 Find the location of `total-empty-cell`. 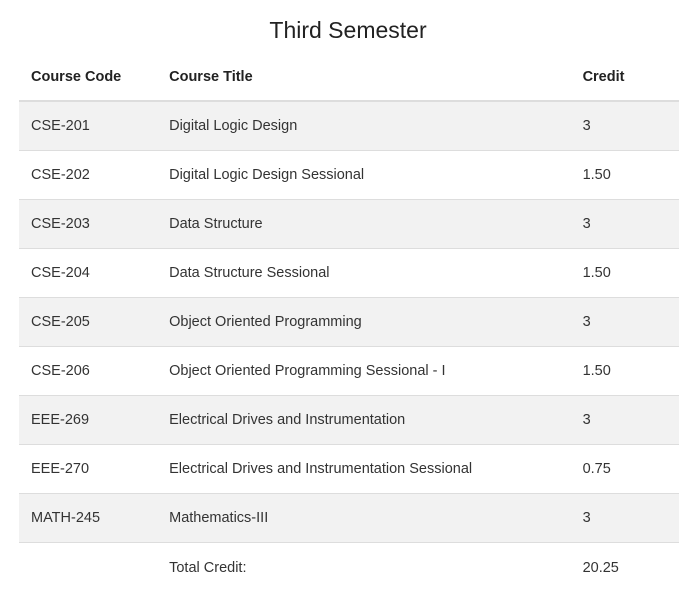

total-empty-cell is located at coordinates (88, 568).